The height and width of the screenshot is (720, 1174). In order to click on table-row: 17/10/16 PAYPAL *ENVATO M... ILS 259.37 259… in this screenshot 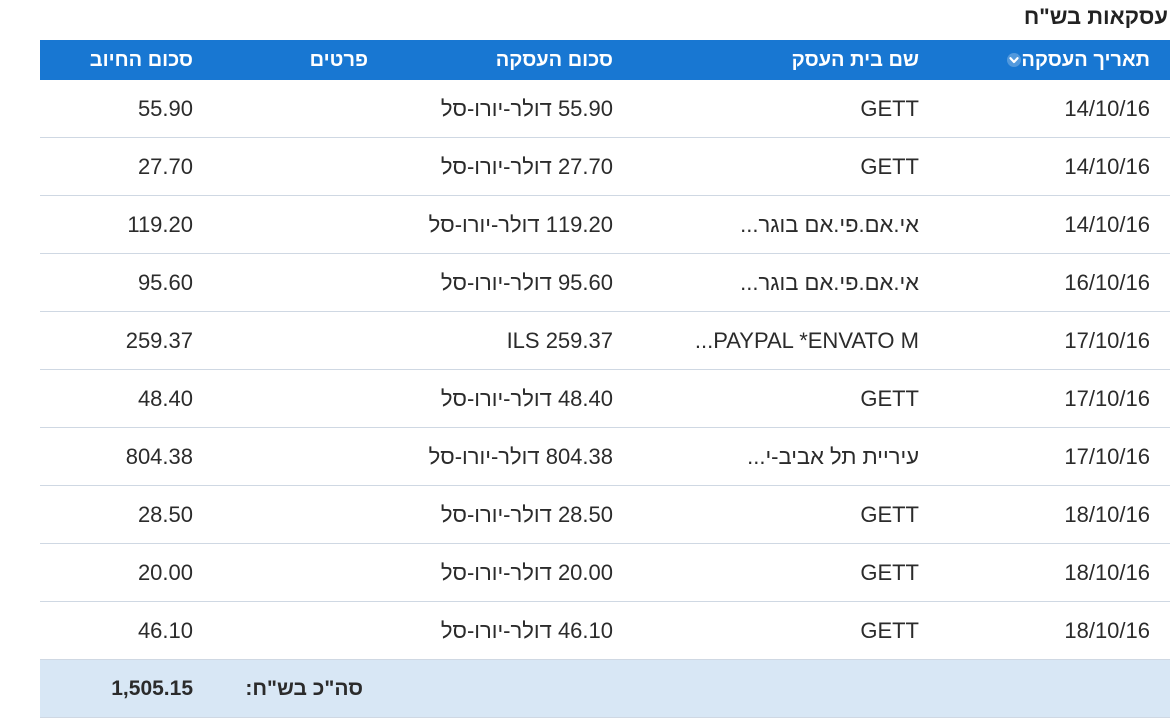, I will do `click(605, 341)`.